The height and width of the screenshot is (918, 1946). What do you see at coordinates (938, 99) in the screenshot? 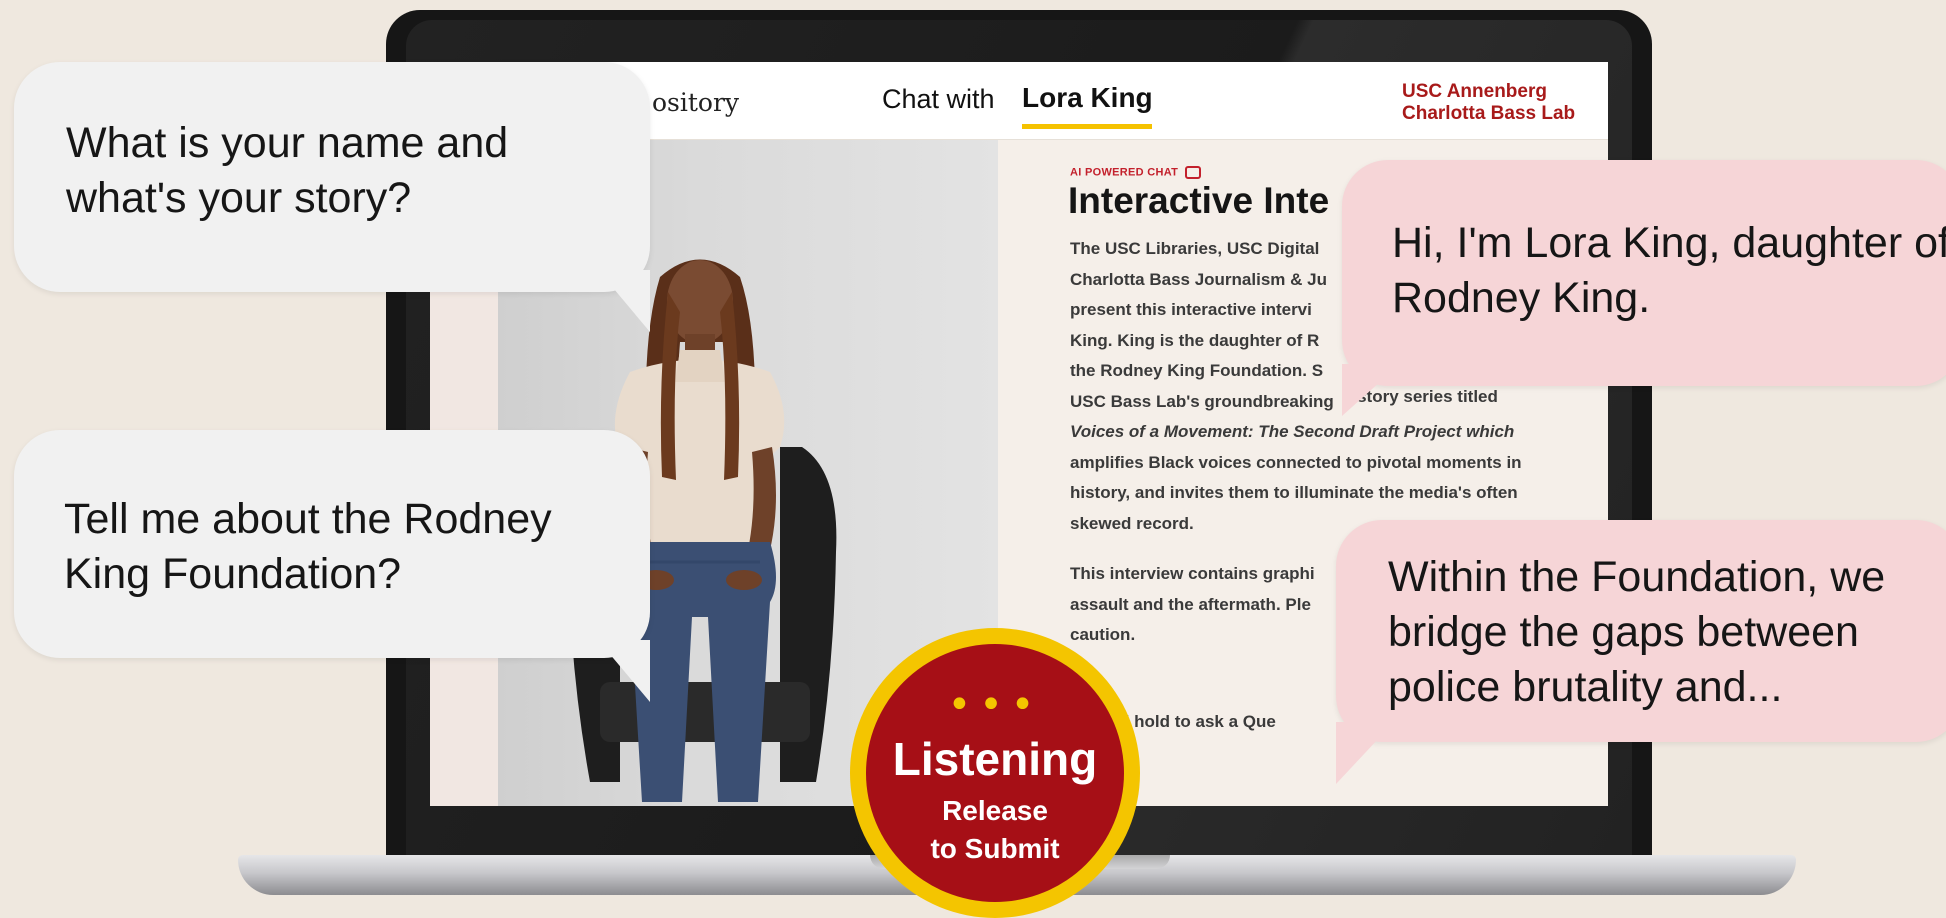
I see `chat-title-prefix: Chat with` at bounding box center [938, 99].